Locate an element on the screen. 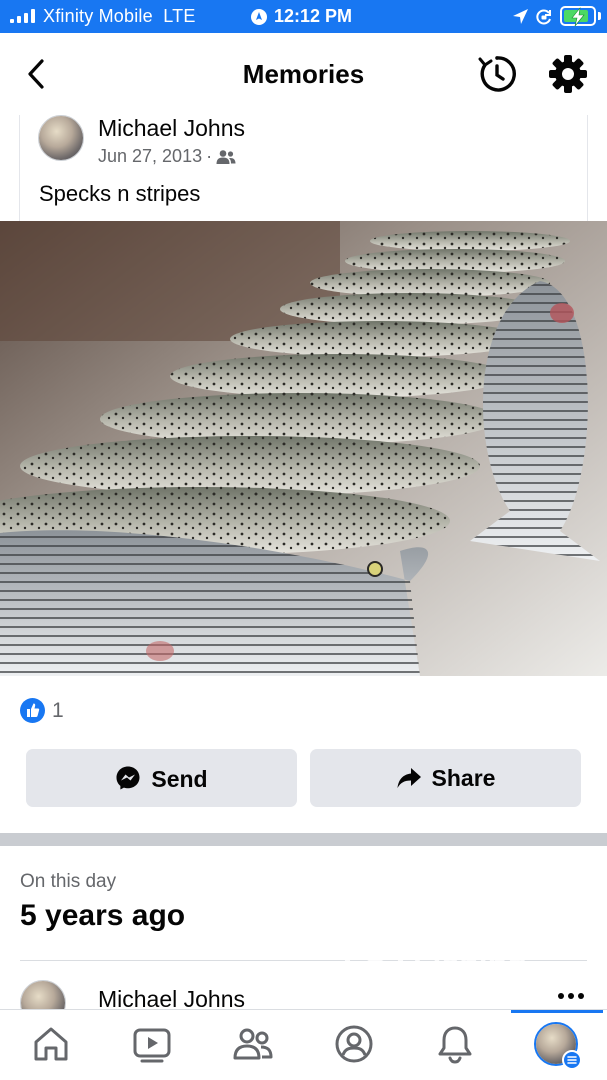 This screenshot has height=1080, width=607. history-clock-icon is located at coordinates (497, 74).